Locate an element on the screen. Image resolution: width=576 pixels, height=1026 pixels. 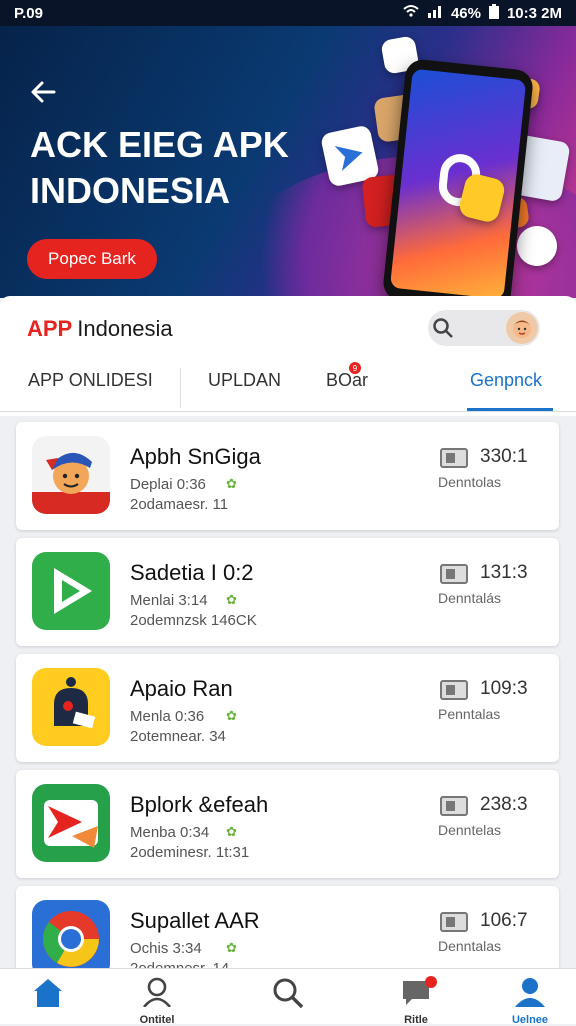
tab-genpnck: Genpnck is located at coordinates (506, 380).